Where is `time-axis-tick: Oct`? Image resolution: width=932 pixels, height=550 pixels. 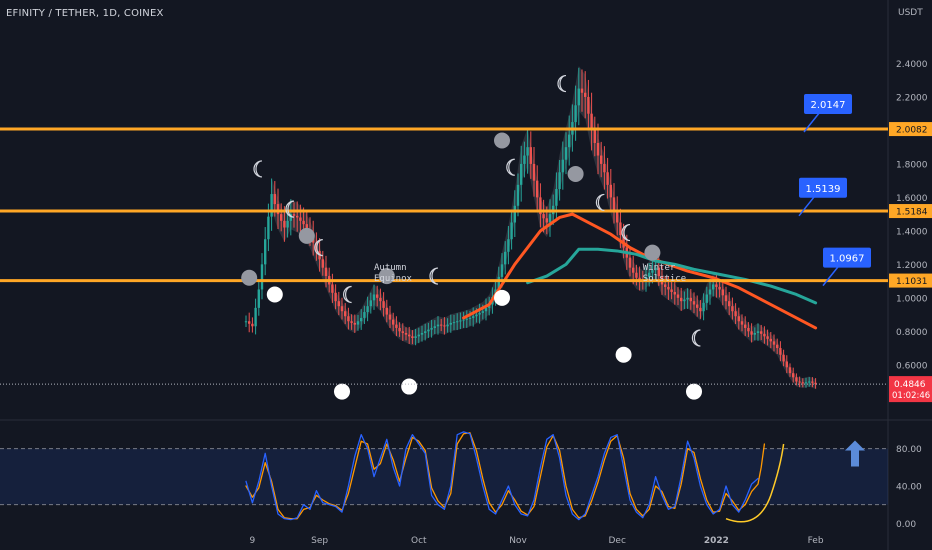 time-axis-tick: Oct is located at coordinates (419, 541).